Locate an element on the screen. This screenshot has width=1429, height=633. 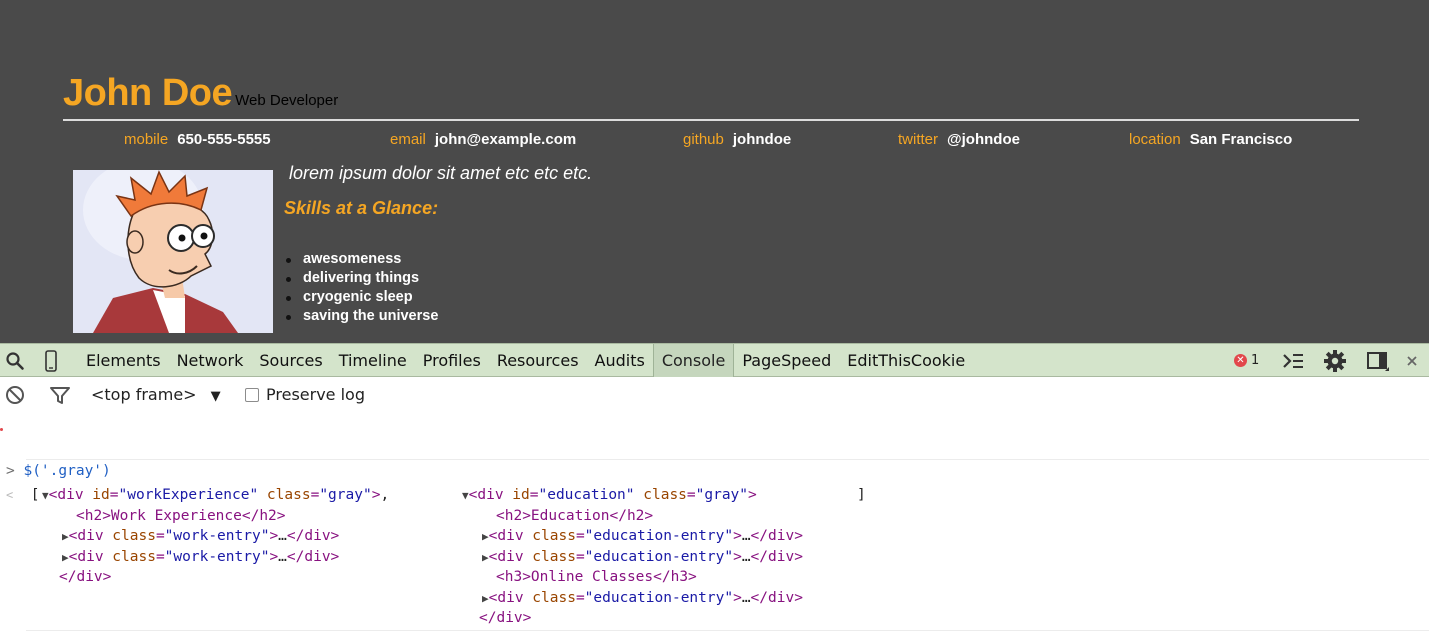
contact-email: email john@example.com is located at coordinates (483, 139).